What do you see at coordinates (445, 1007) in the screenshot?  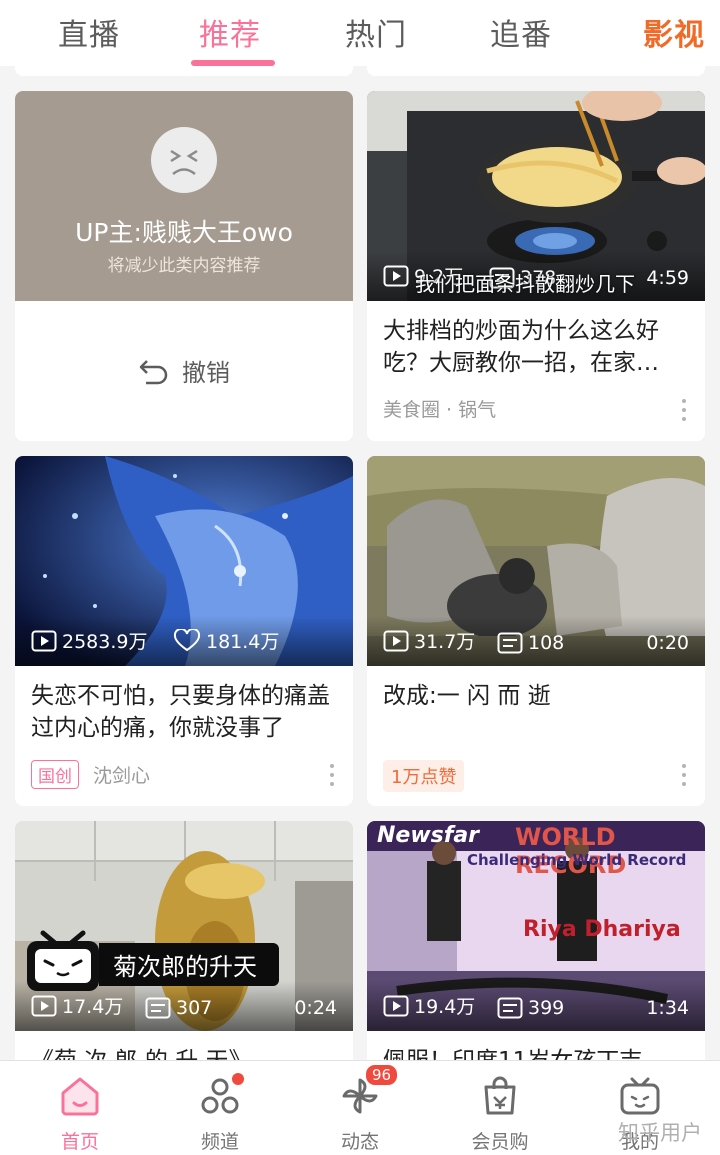 I see `view-count: 19.4万` at bounding box center [445, 1007].